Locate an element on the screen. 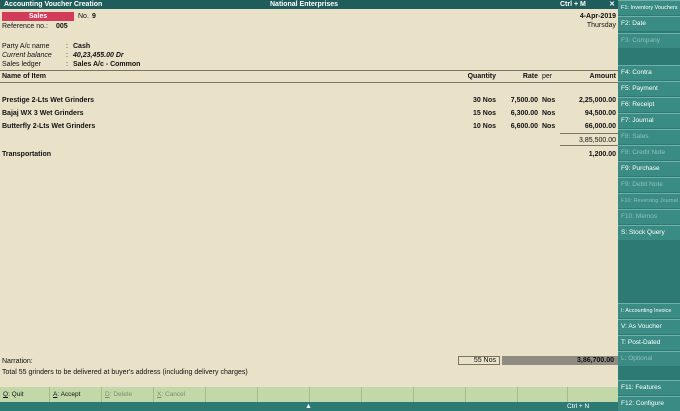  button-key: F8 is located at coordinates (625, 152).